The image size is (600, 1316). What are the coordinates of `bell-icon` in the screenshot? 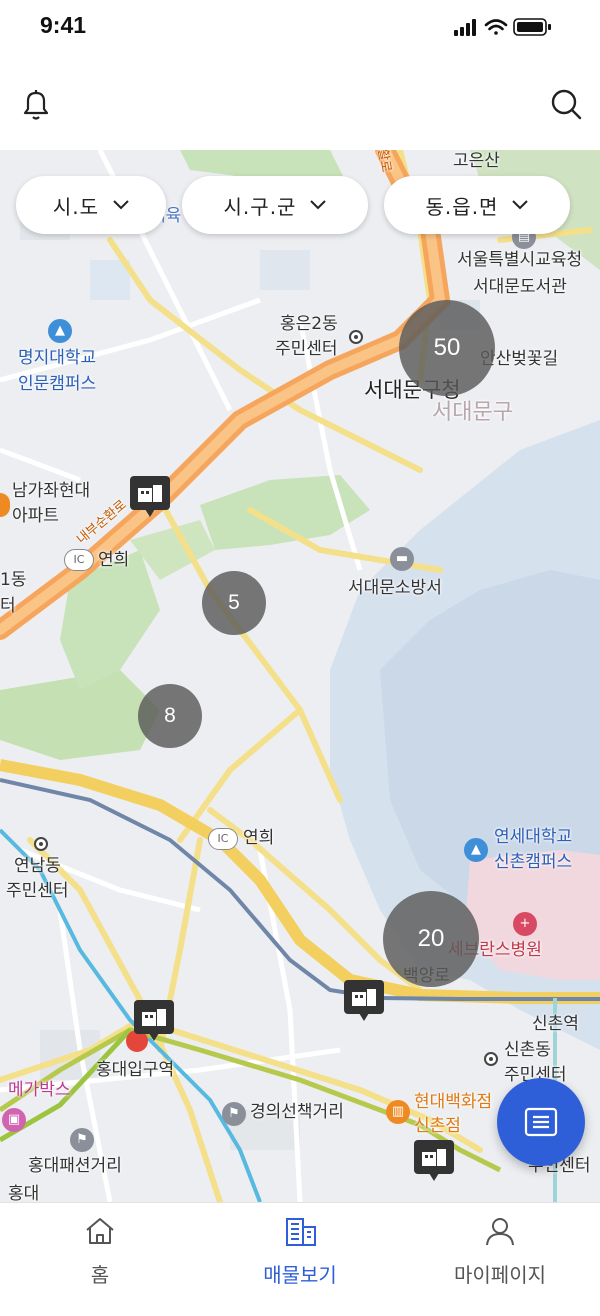 It's located at (36, 105).